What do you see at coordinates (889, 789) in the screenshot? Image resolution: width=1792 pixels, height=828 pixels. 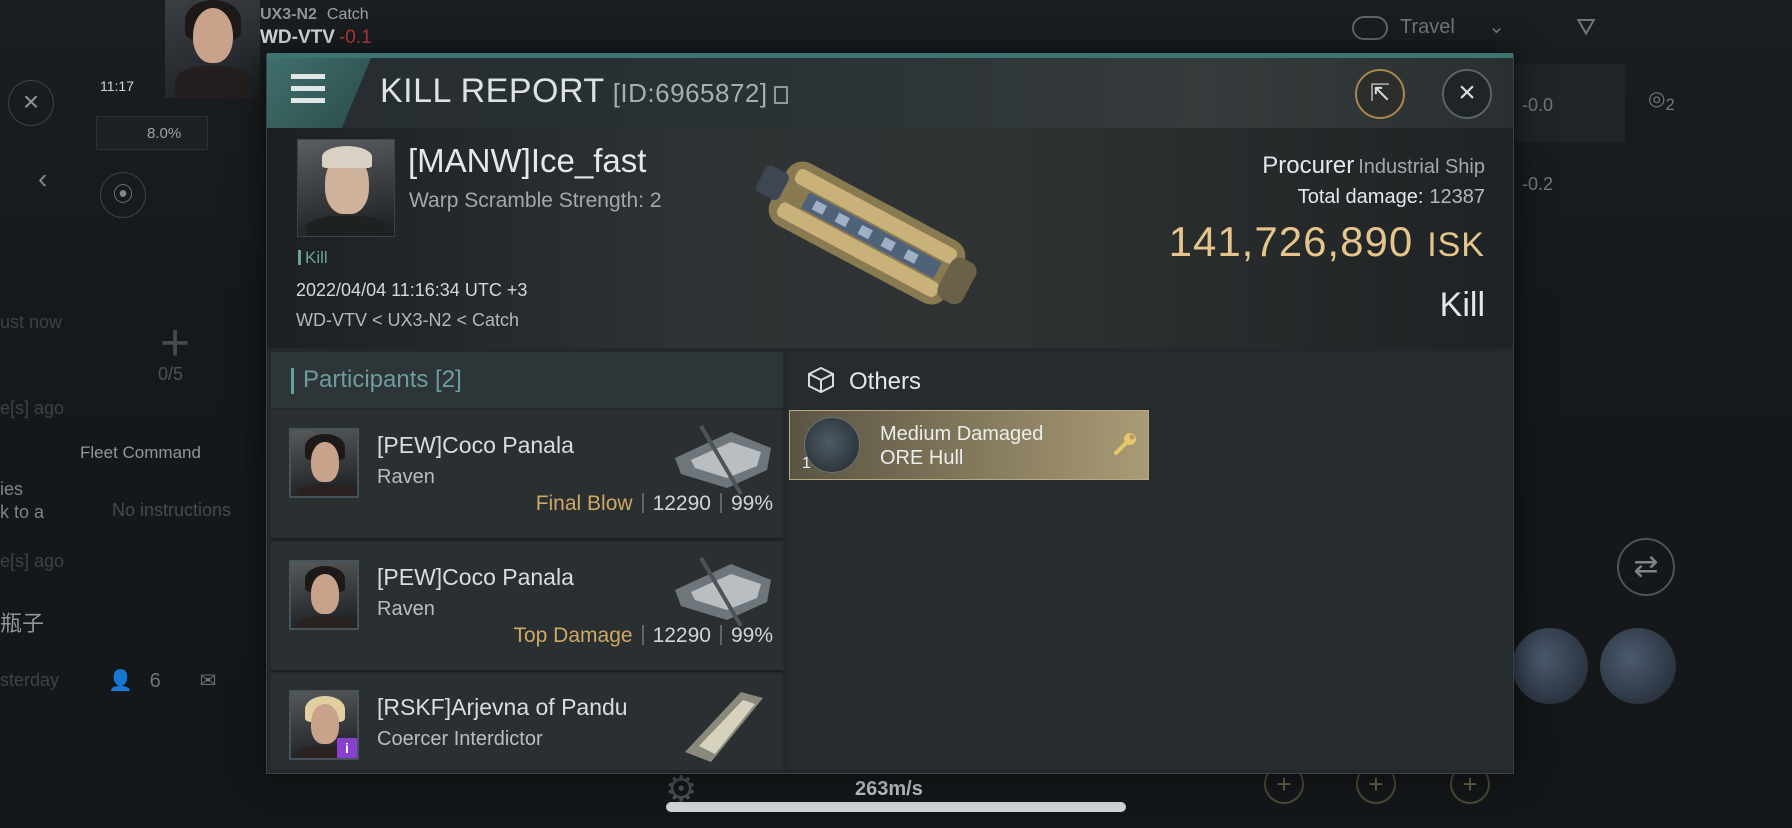 I see `speed-readout: 263m/s` at bounding box center [889, 789].